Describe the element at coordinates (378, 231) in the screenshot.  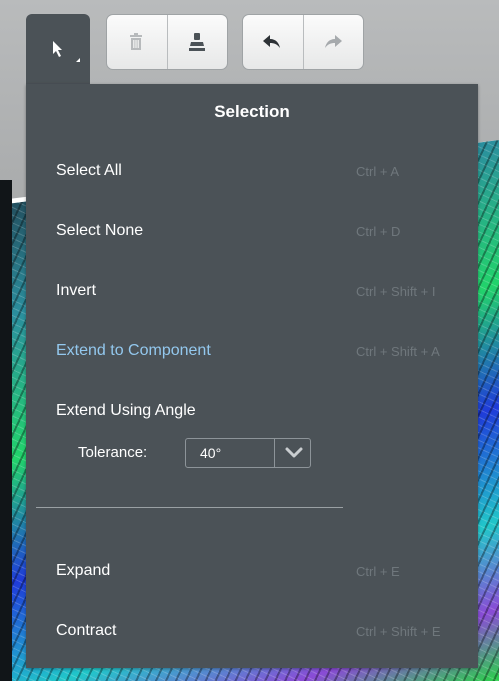
I see `menu-item-shortcut: Ctrl + D` at that location.